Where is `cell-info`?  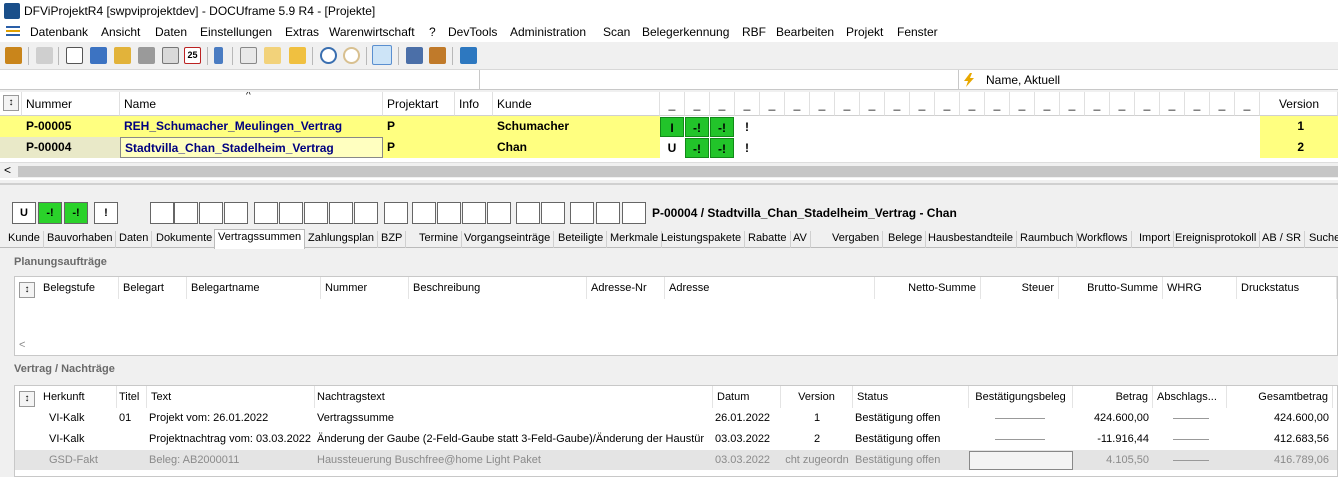 cell-info is located at coordinates (474, 147).